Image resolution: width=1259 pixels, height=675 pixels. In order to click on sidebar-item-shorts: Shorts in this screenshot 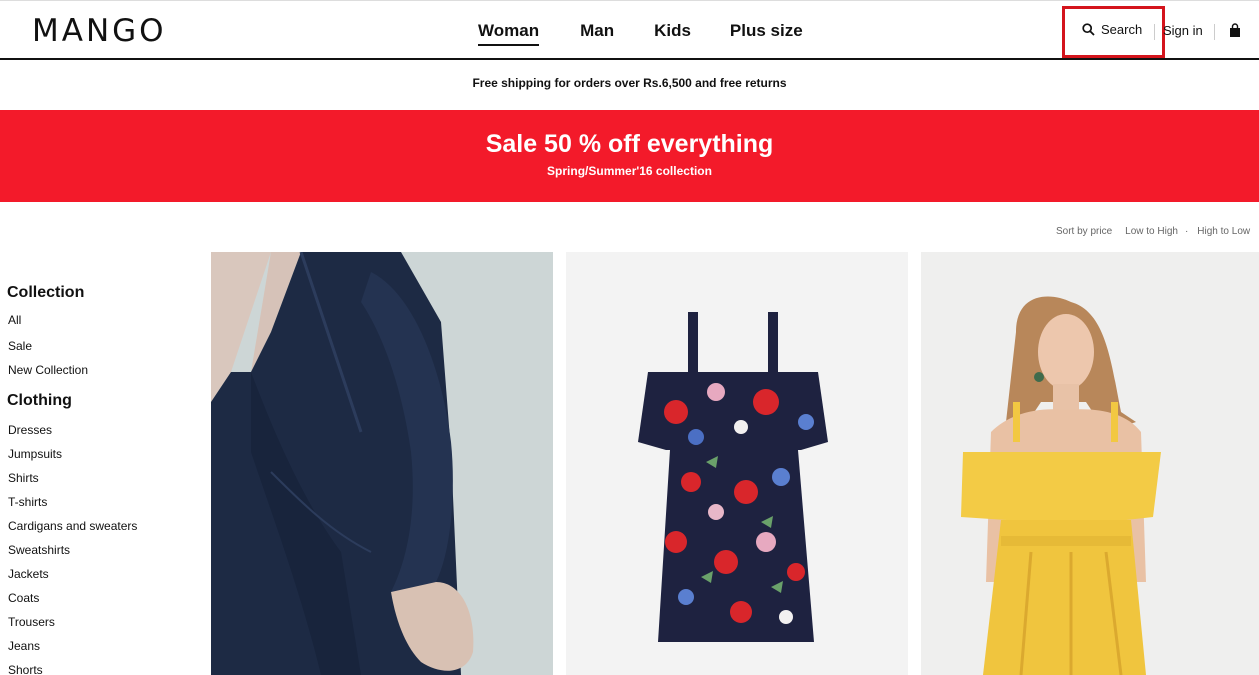, I will do `click(25, 669)`.